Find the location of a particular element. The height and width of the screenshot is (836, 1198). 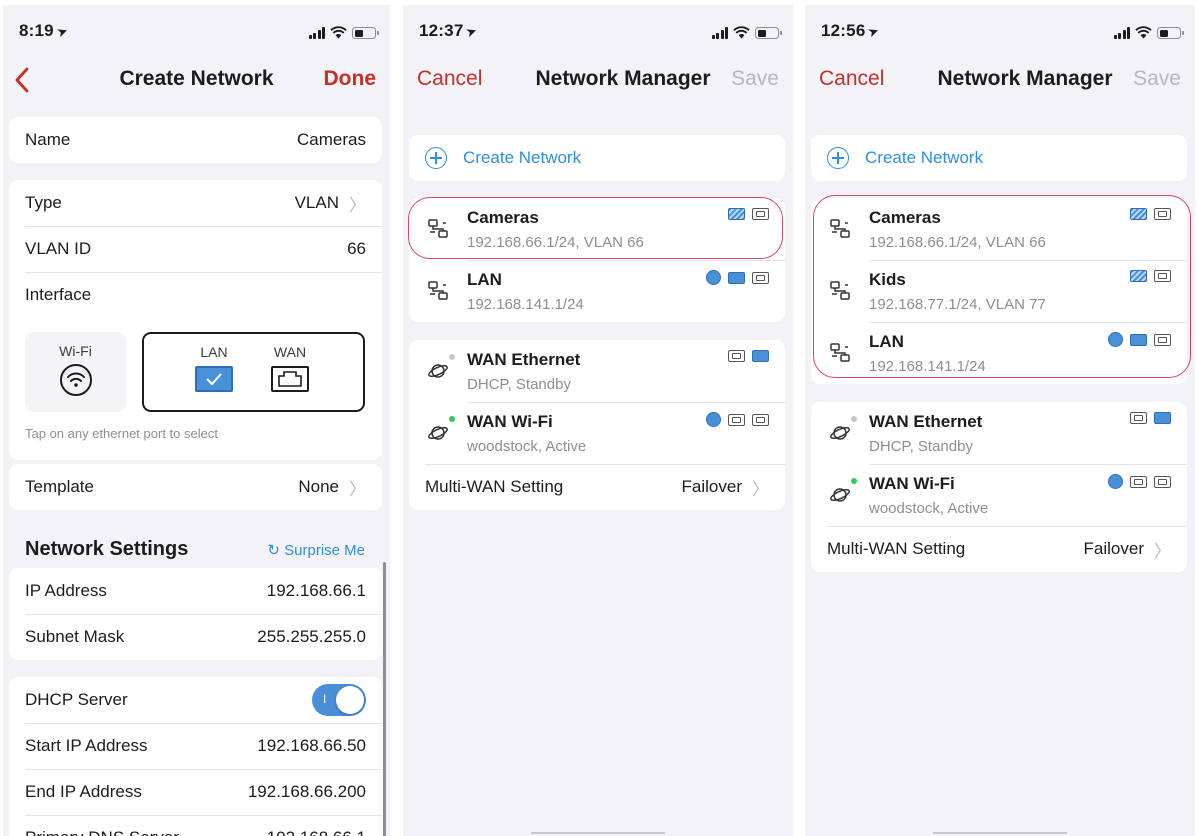

status-icons is located at coordinates (1148, 32).